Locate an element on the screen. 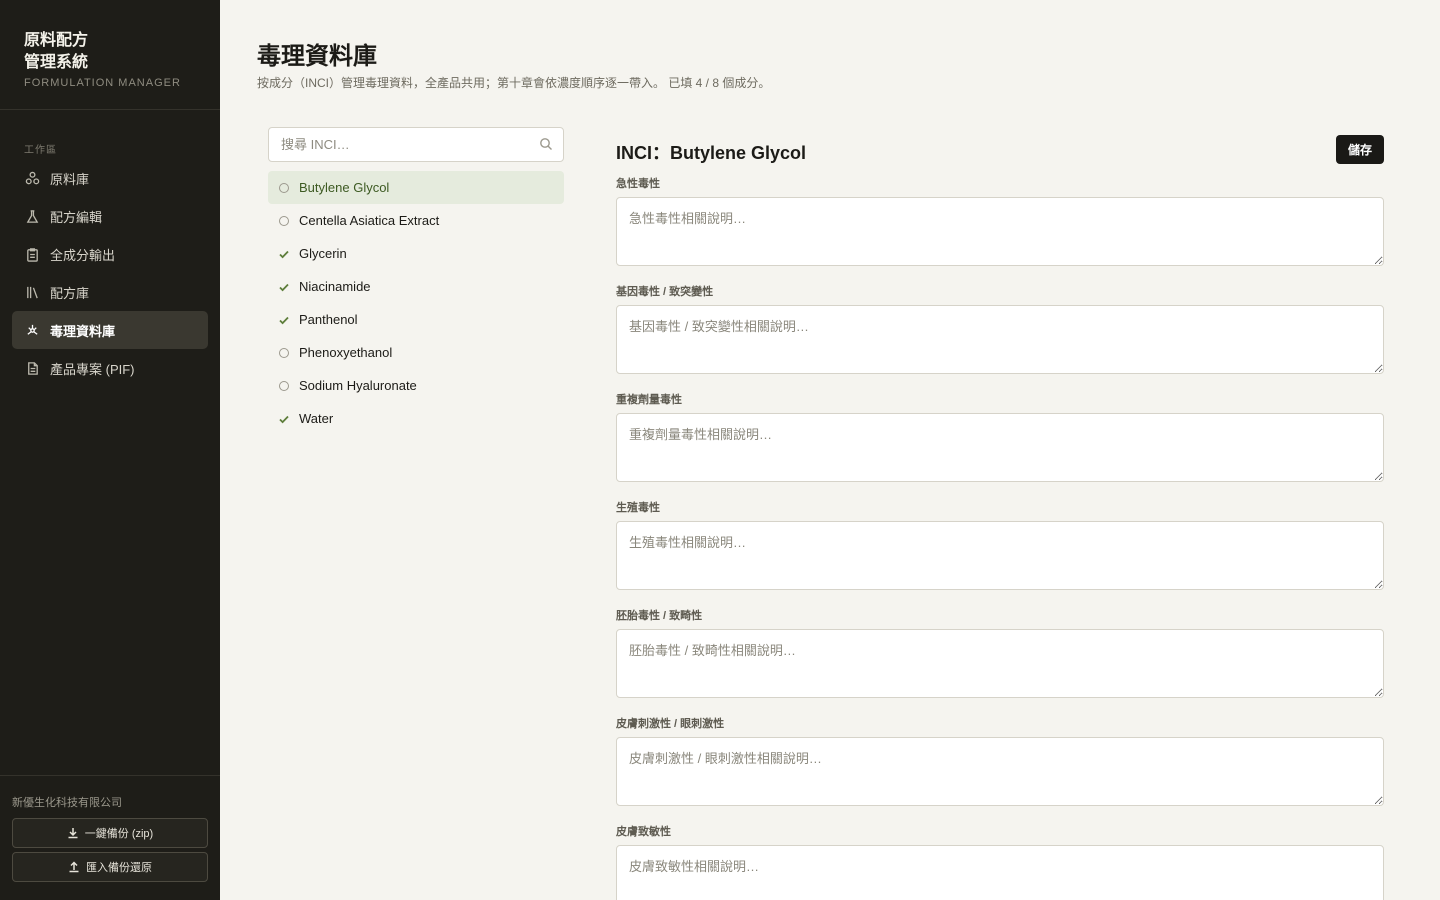  restore-button-label: 匯入備份還原 is located at coordinates (119, 868).